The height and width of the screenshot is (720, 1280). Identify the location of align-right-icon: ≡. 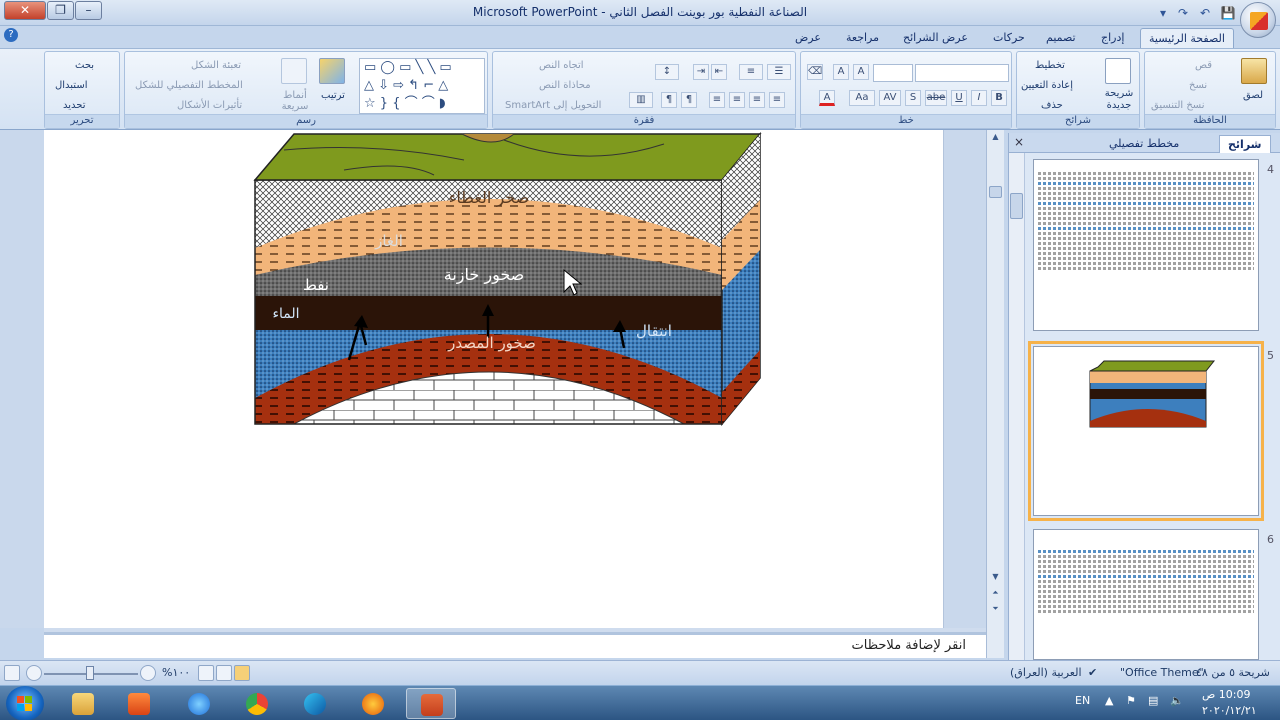
(777, 100).